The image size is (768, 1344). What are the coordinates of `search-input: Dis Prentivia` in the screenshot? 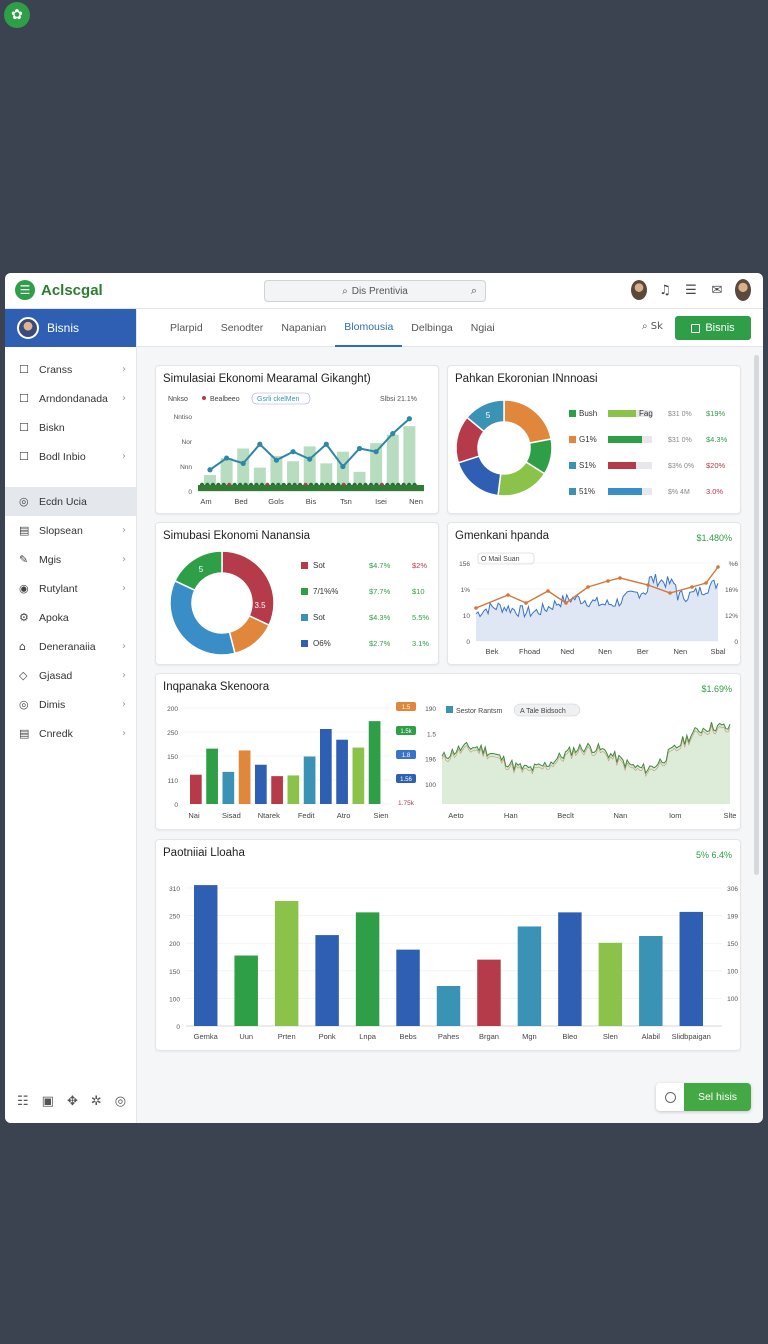 It's located at (380, 291).